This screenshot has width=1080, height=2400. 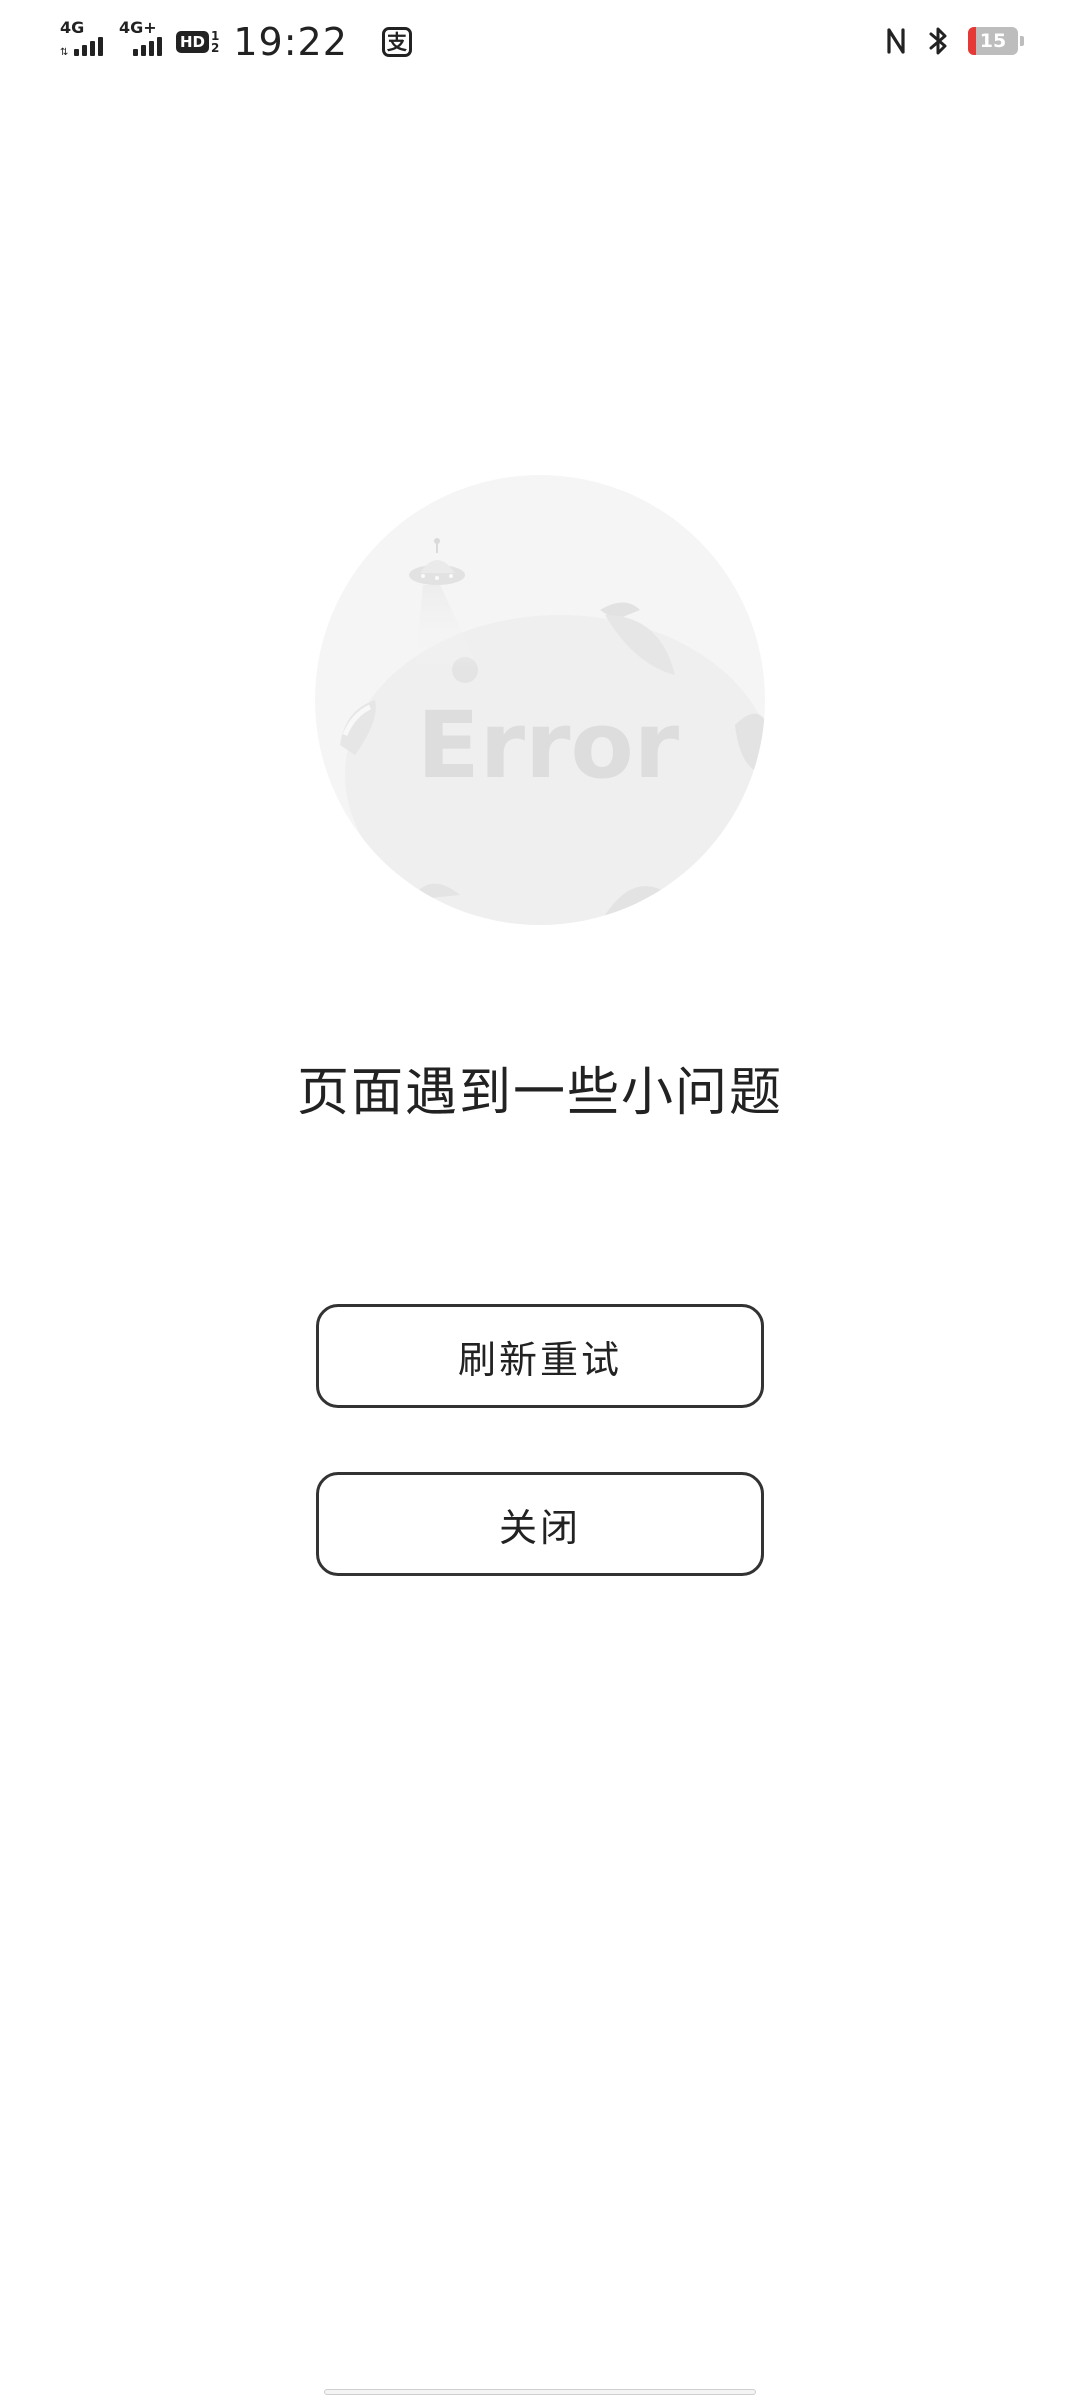 I want to click on sim1-network-label: 4G, so click(x=72, y=27).